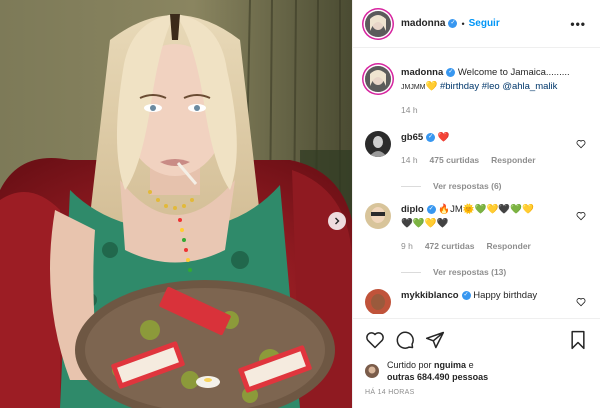 This screenshot has height=408, width=600. I want to click on share-icon, so click(435, 340).